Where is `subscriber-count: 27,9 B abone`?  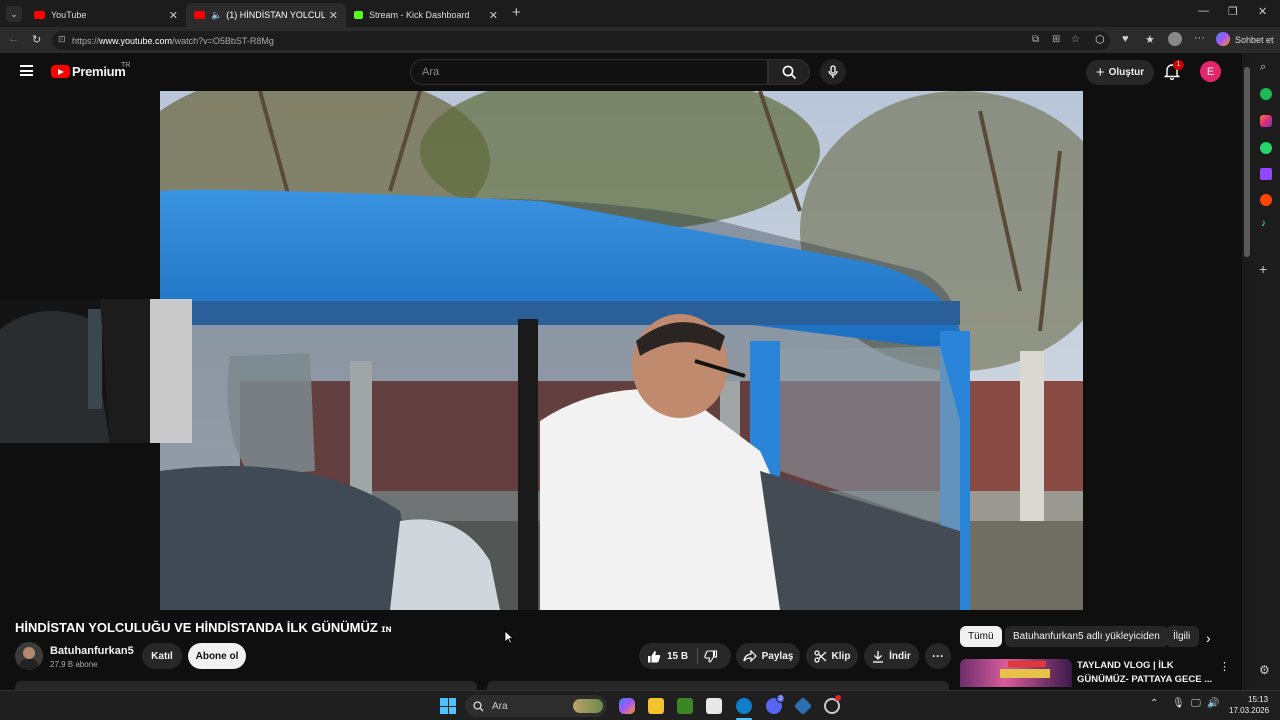
subscriber-count: 27,9 B abone is located at coordinates (74, 664).